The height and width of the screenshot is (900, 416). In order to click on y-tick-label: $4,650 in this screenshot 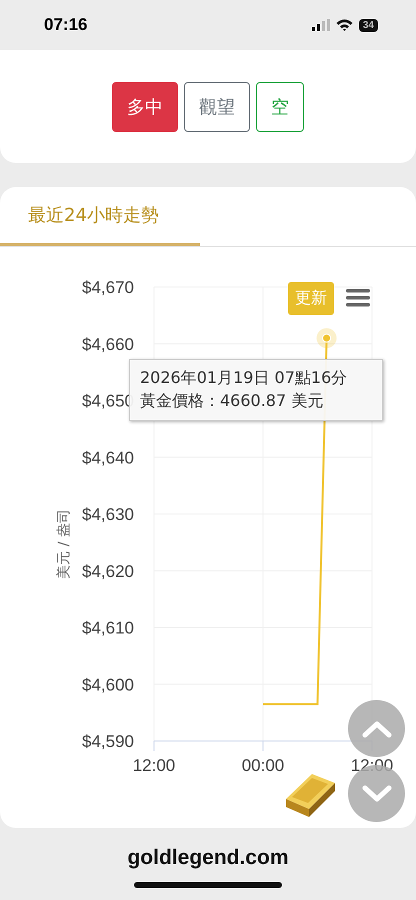, I will do `click(108, 401)`.